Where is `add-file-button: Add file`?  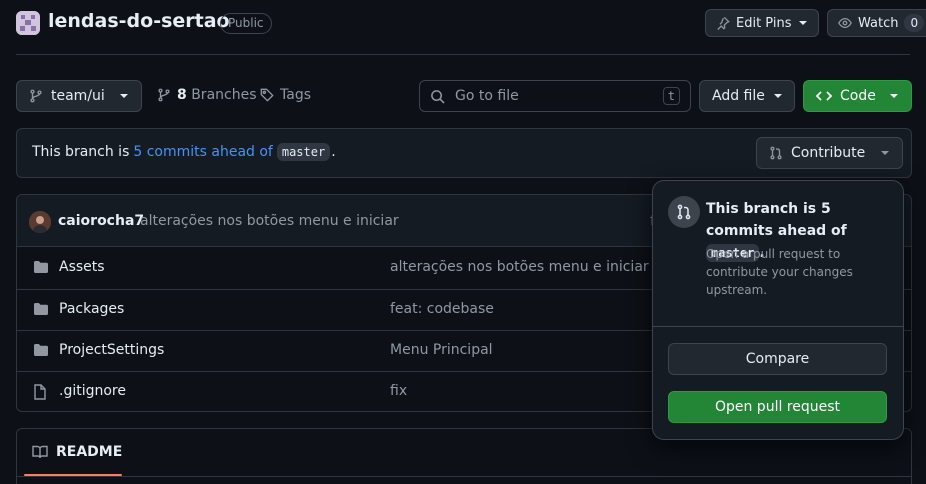 add-file-button: Add file is located at coordinates (747, 96).